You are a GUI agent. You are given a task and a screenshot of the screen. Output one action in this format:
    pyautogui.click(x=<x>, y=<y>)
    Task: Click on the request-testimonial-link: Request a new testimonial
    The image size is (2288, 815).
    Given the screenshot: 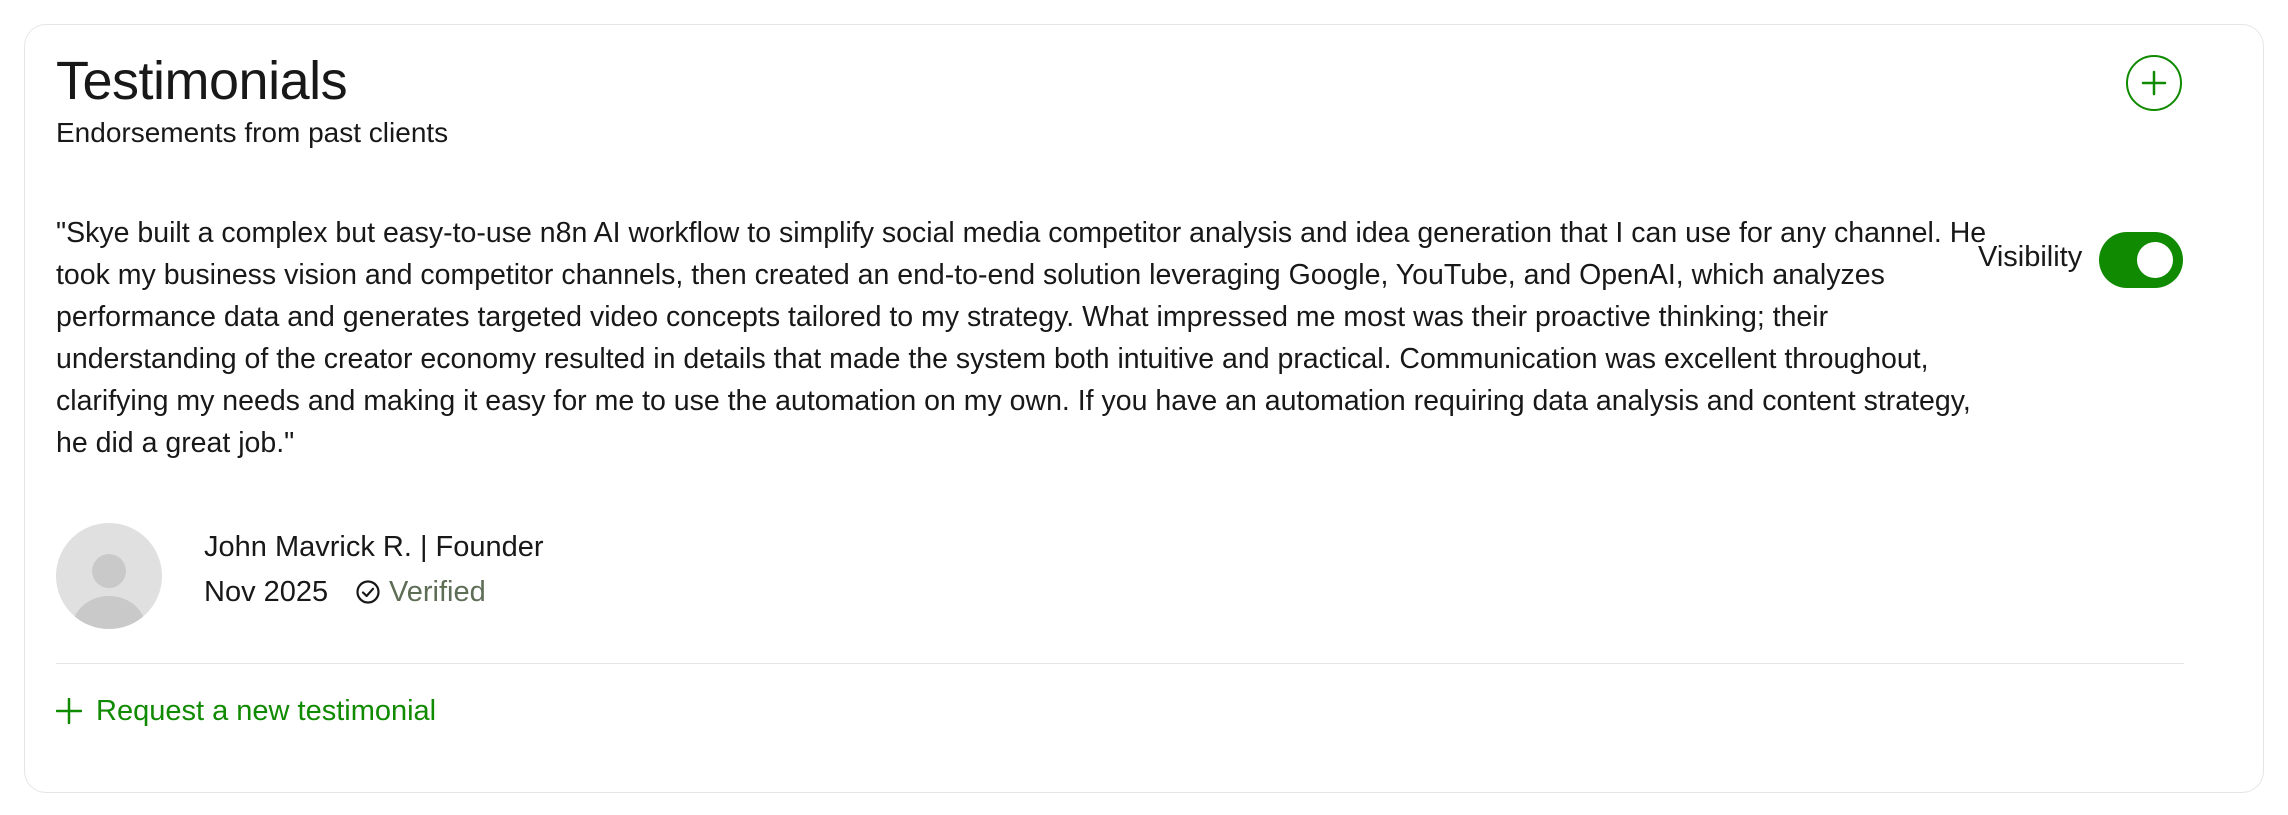 What is the action you would take?
    pyautogui.click(x=246, y=711)
    